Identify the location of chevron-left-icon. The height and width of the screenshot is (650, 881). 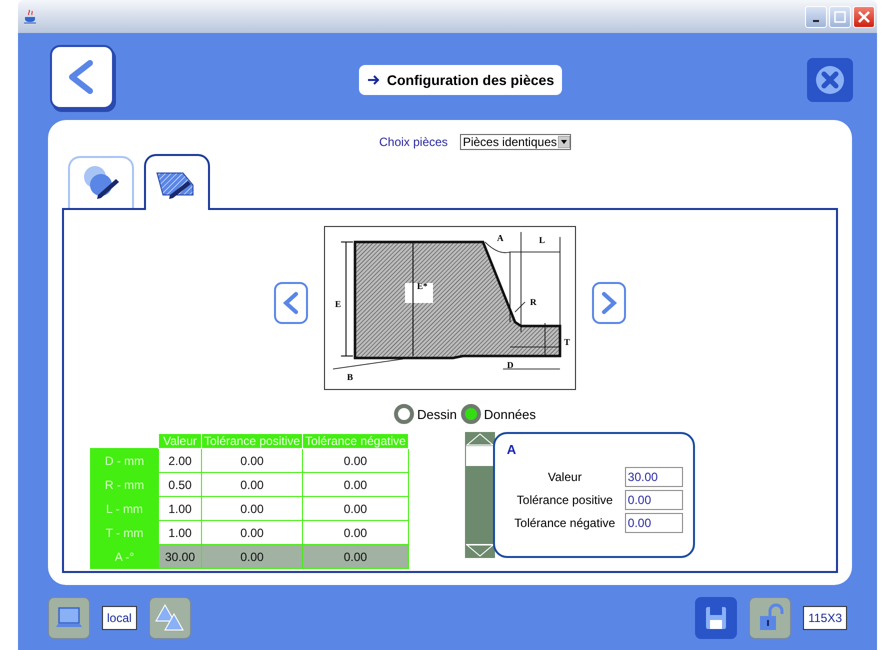
(291, 303).